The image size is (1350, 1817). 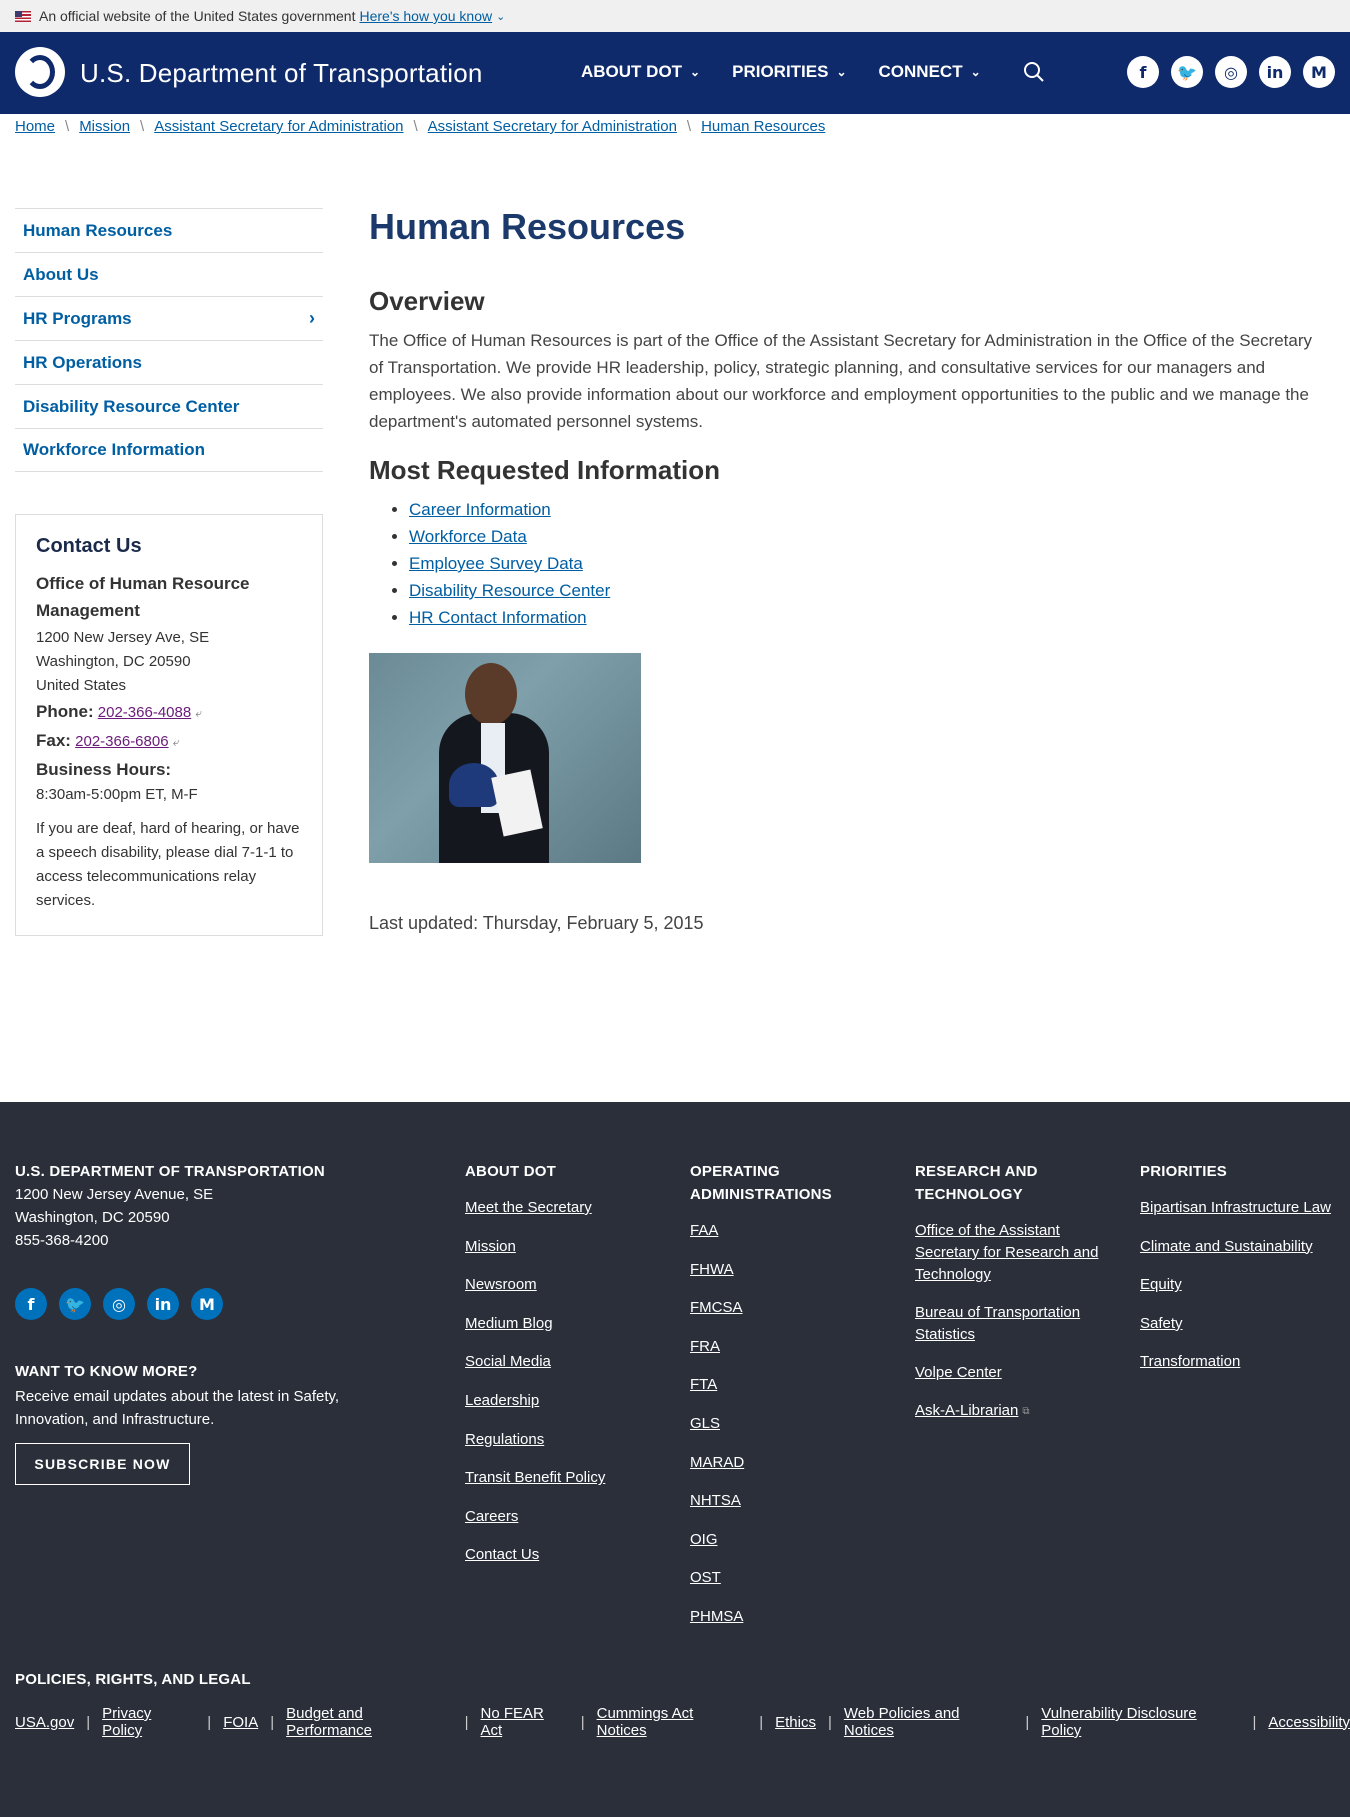 I want to click on employee-survey-data-link: Employee Survey Data, so click(x=496, y=563).